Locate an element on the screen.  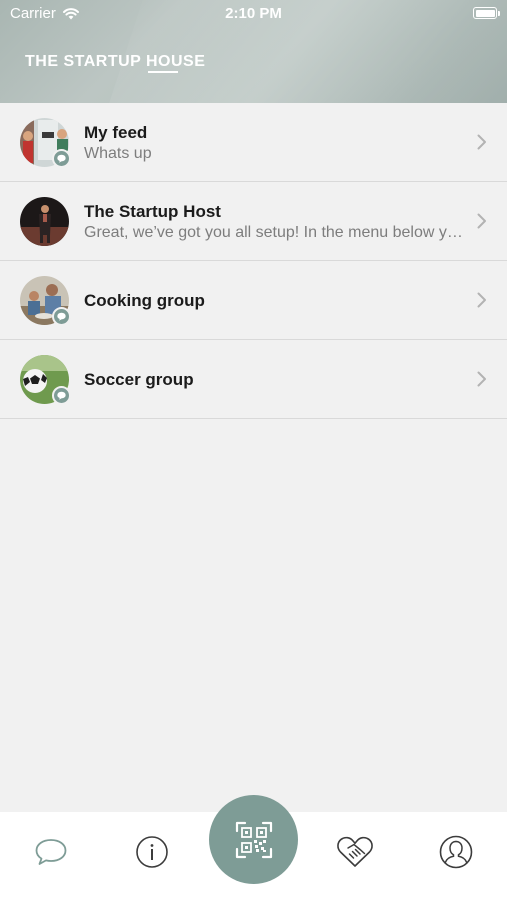
status-bar: Carrier 2:10 PM is located at coordinates (253, 14).